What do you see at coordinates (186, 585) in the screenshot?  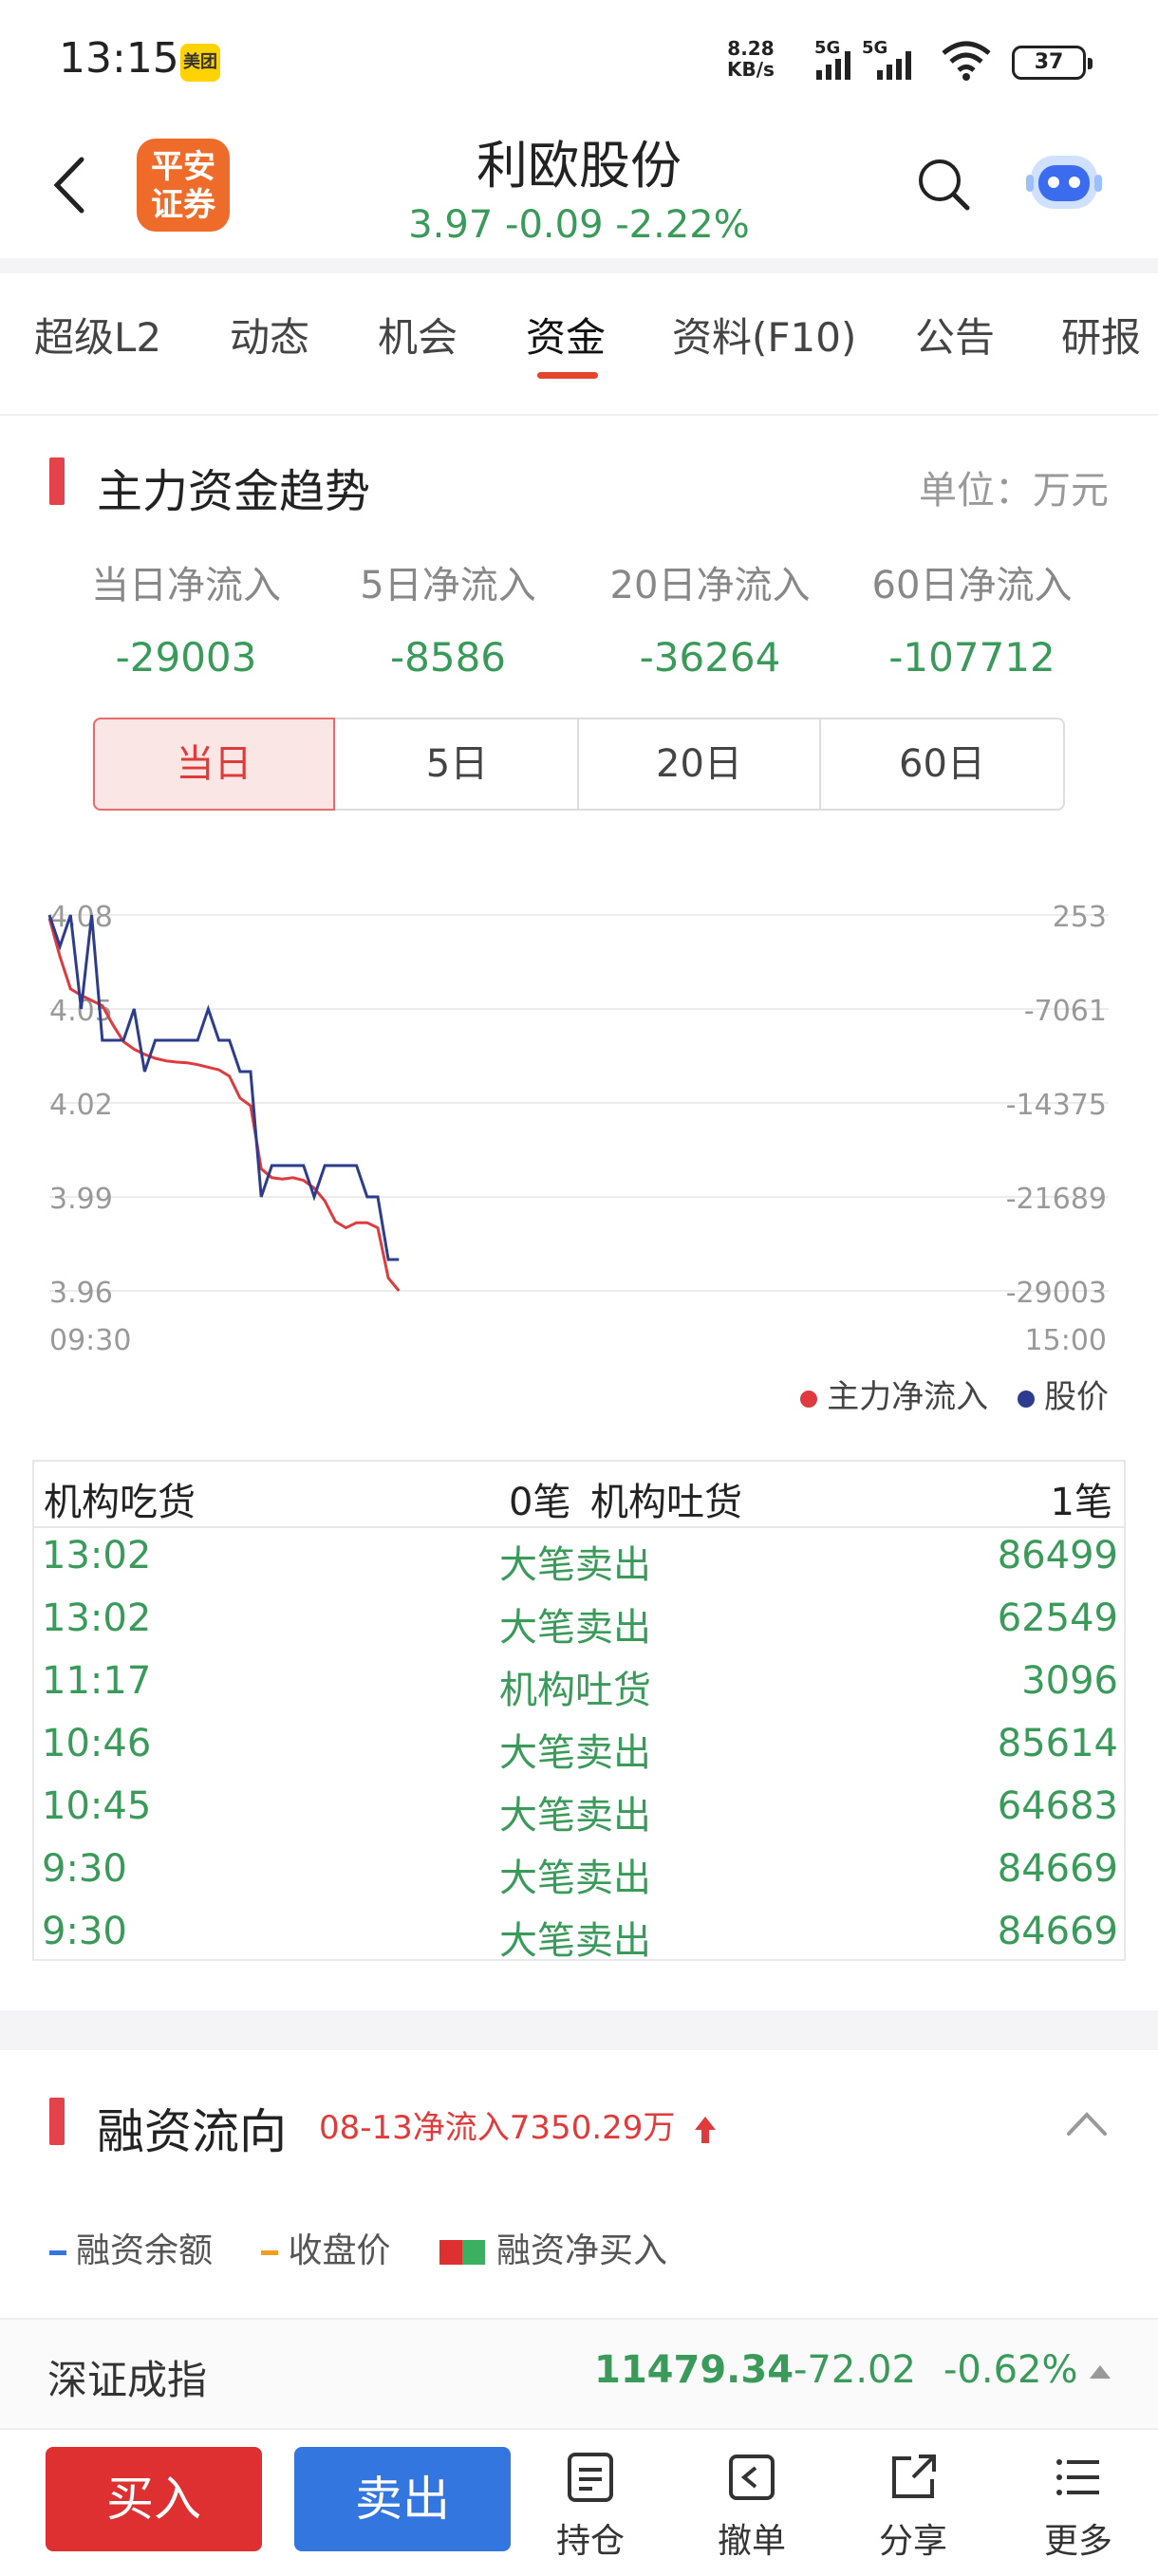 I see `stat-label-today: 当日净流入` at bounding box center [186, 585].